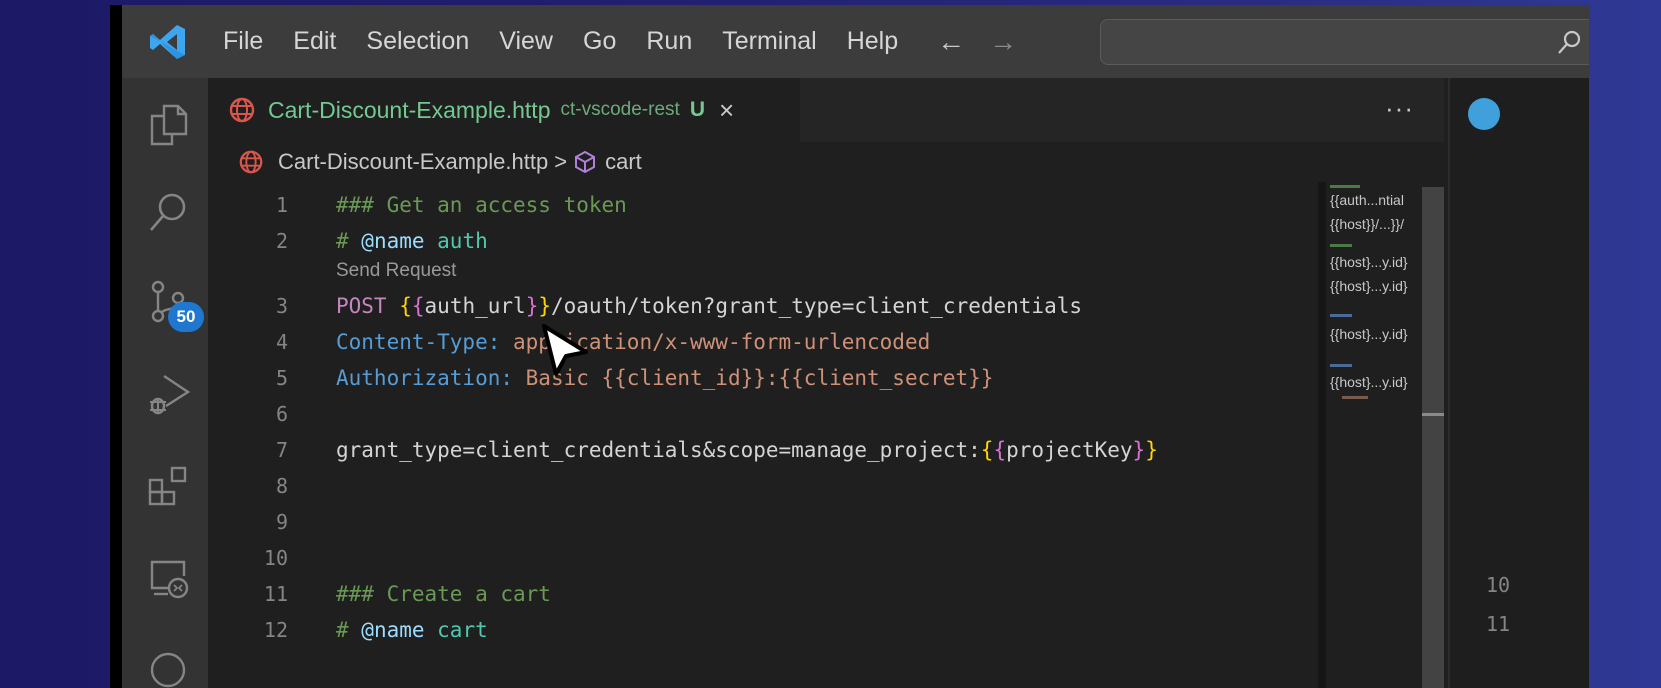 The height and width of the screenshot is (688, 1661). Describe the element at coordinates (243, 41) in the screenshot. I see `menu-file: File` at that location.